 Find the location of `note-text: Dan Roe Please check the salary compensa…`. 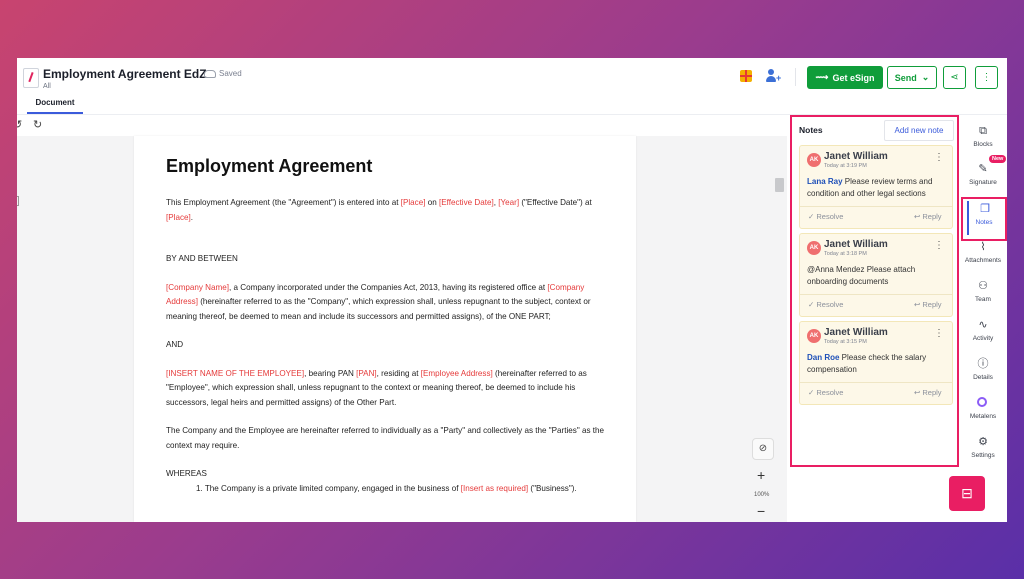

note-text: Dan Roe Please check the salary compensa… is located at coordinates (867, 363).